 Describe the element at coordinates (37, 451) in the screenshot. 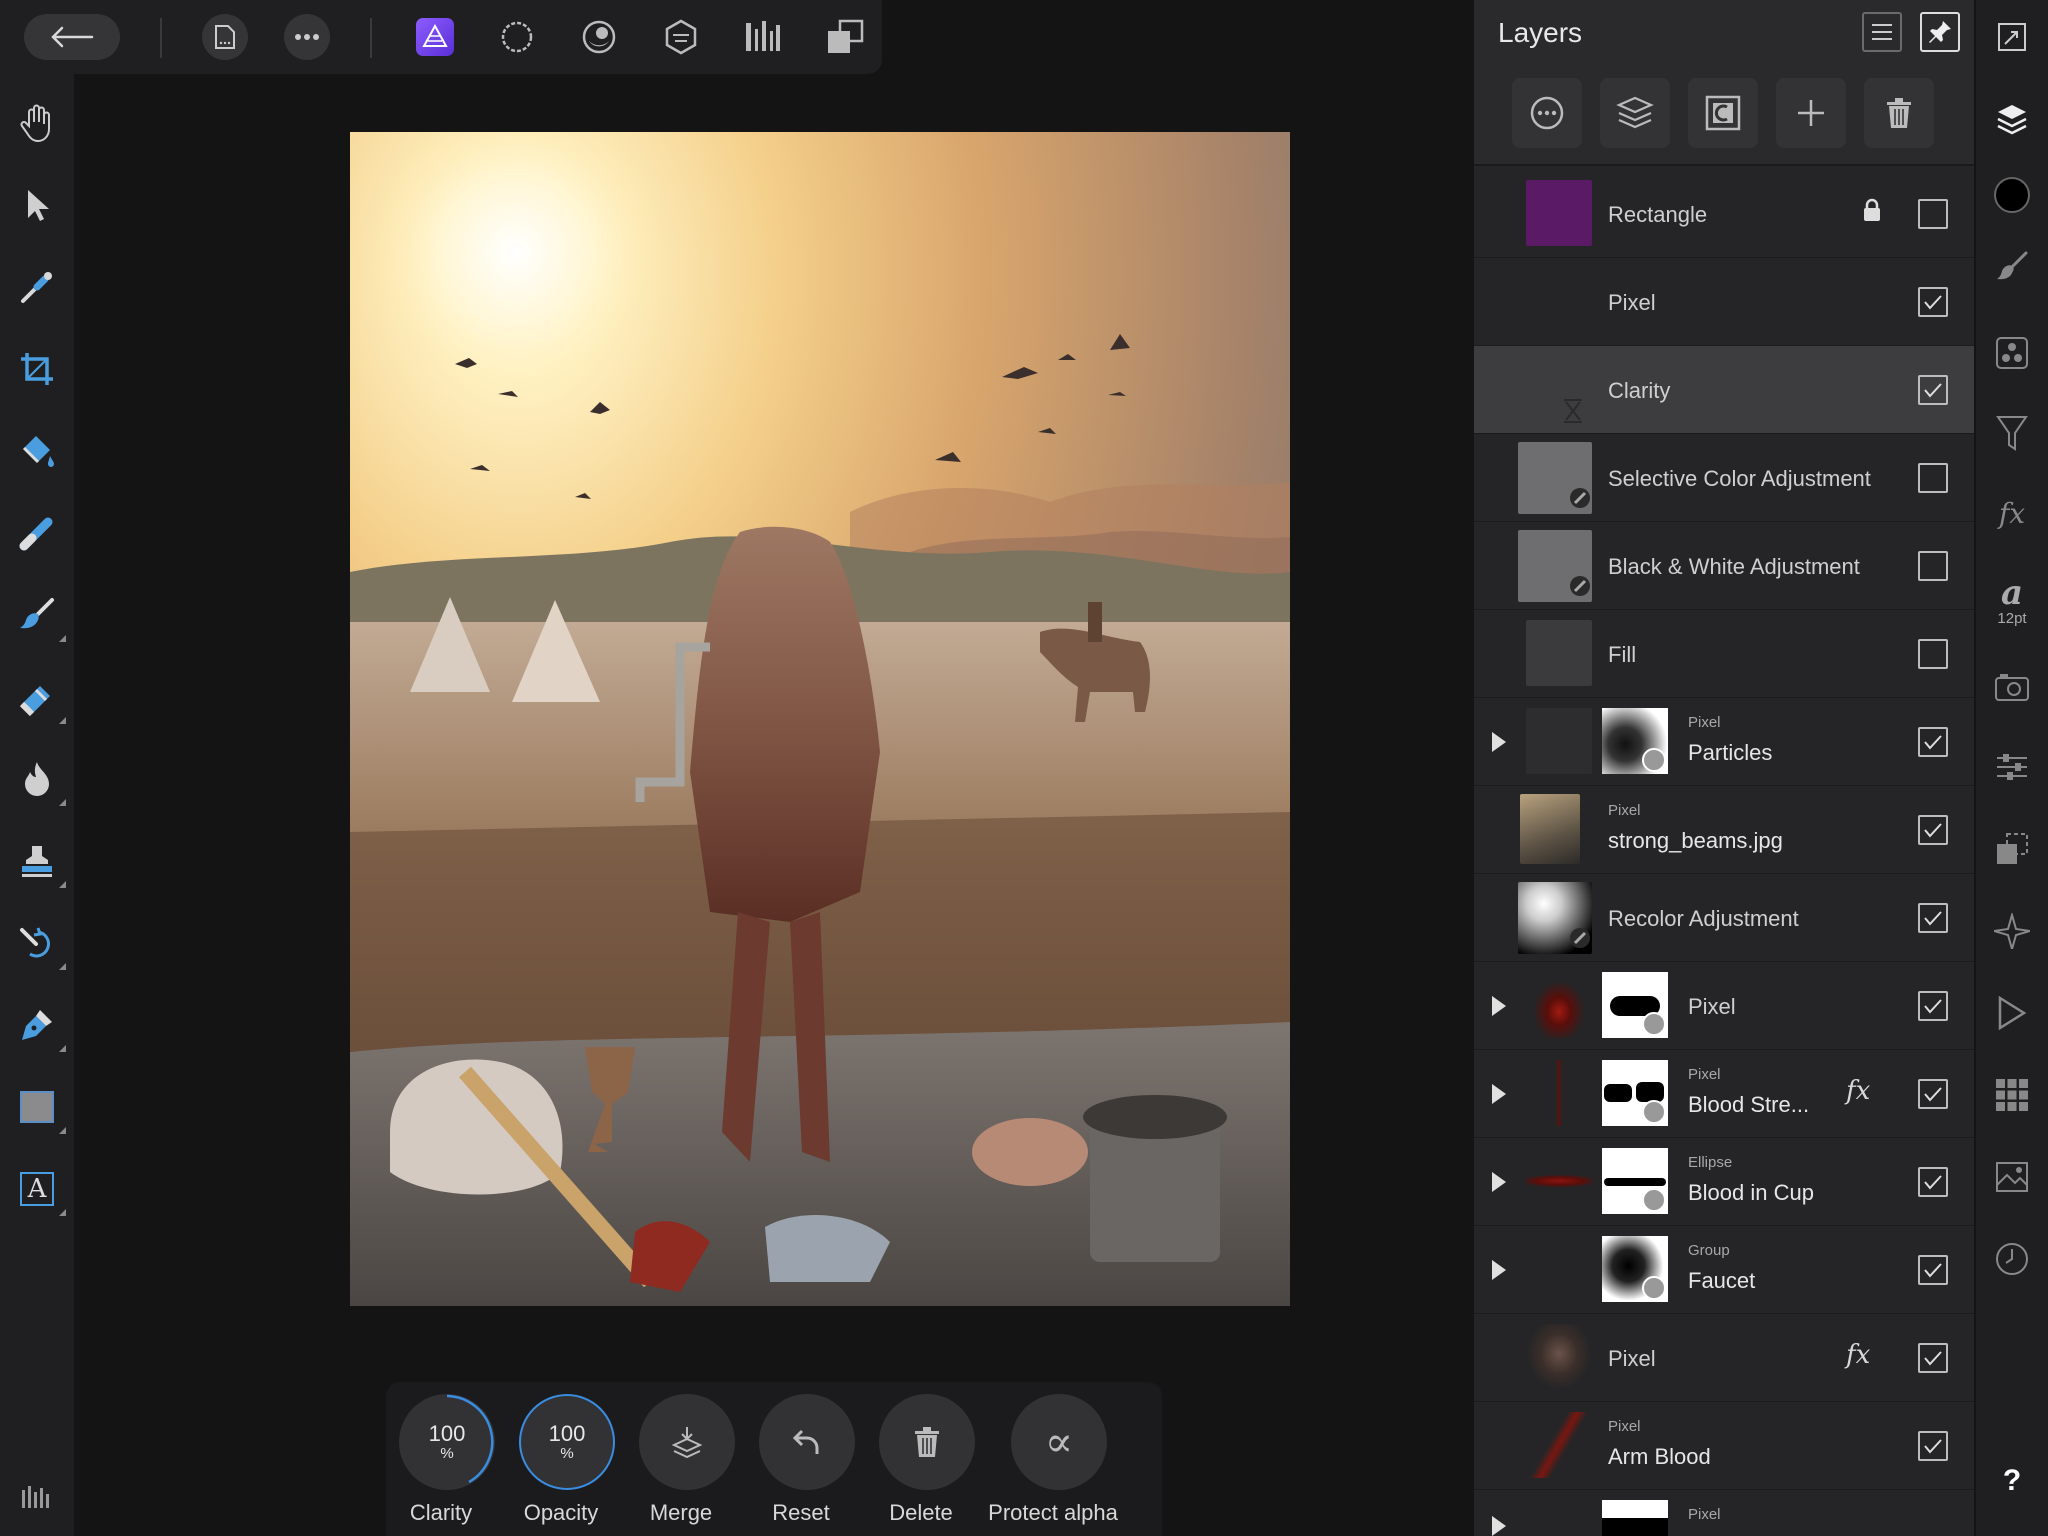

I see `flood-fill-tool` at that location.